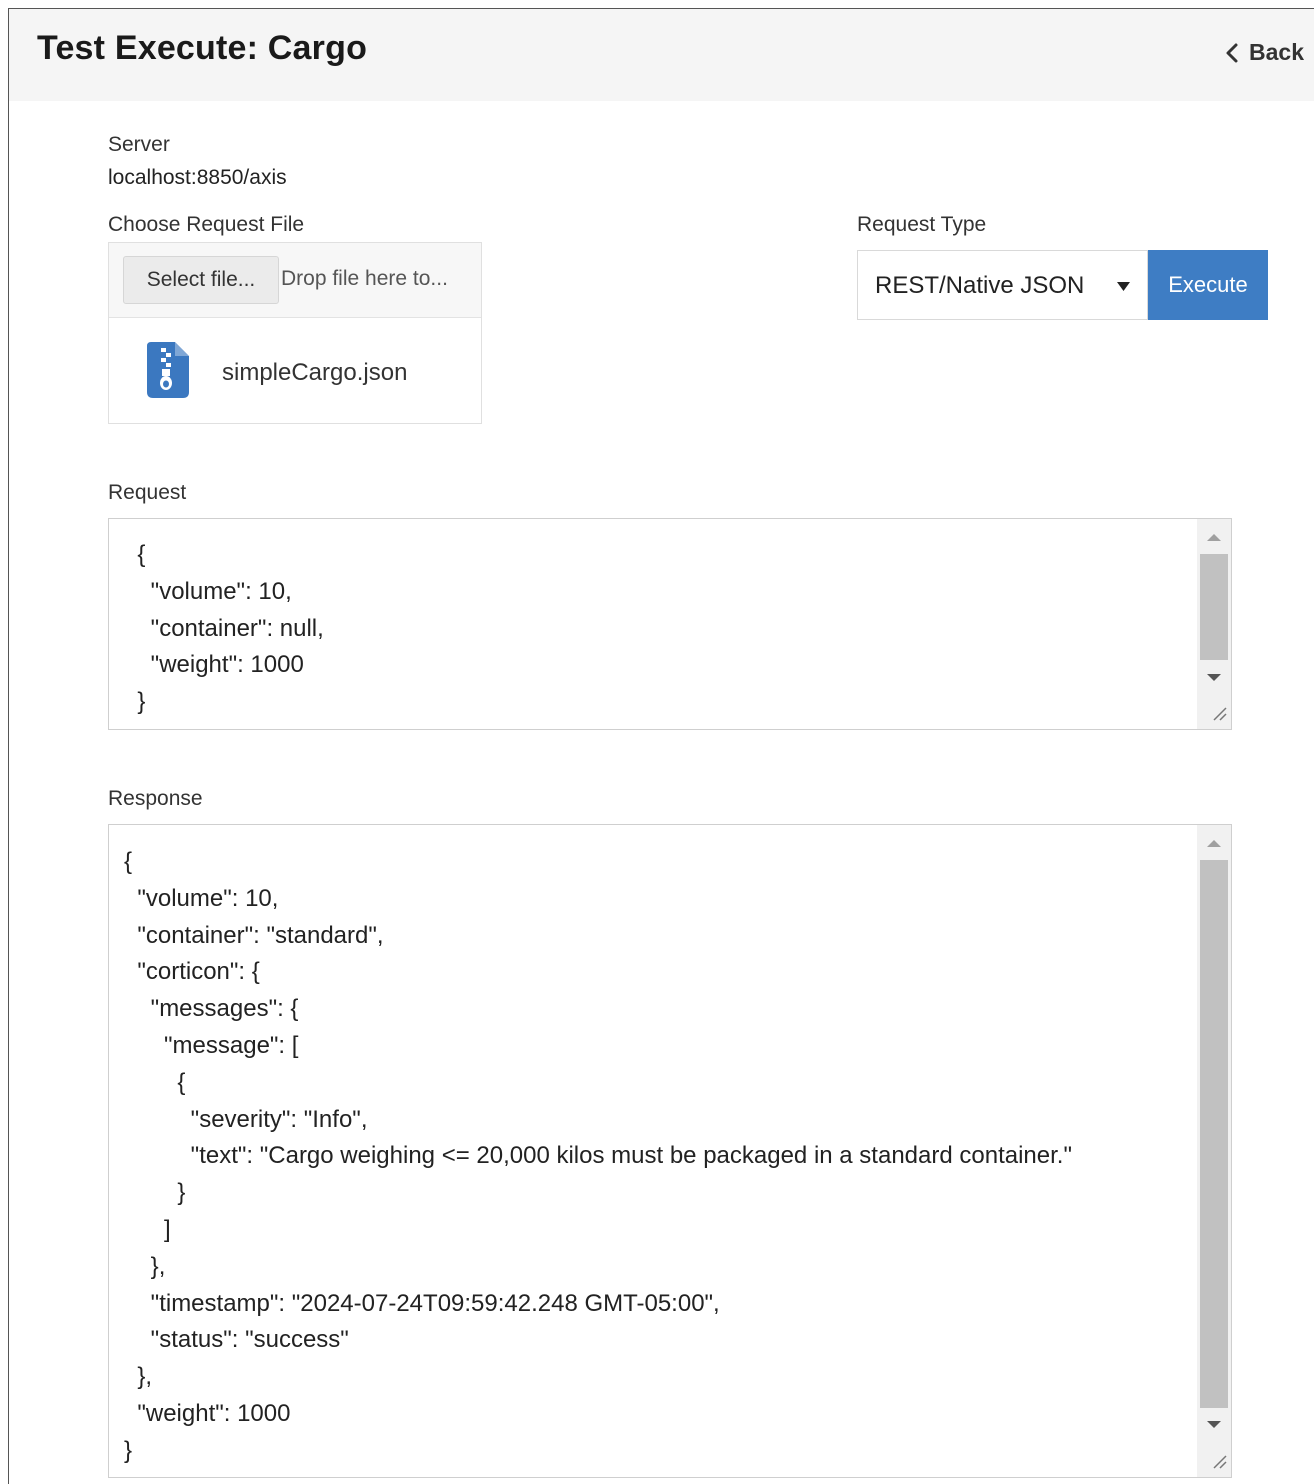 The width and height of the screenshot is (1314, 1484). Describe the element at coordinates (1276, 52) in the screenshot. I see `back-label: Back` at that location.